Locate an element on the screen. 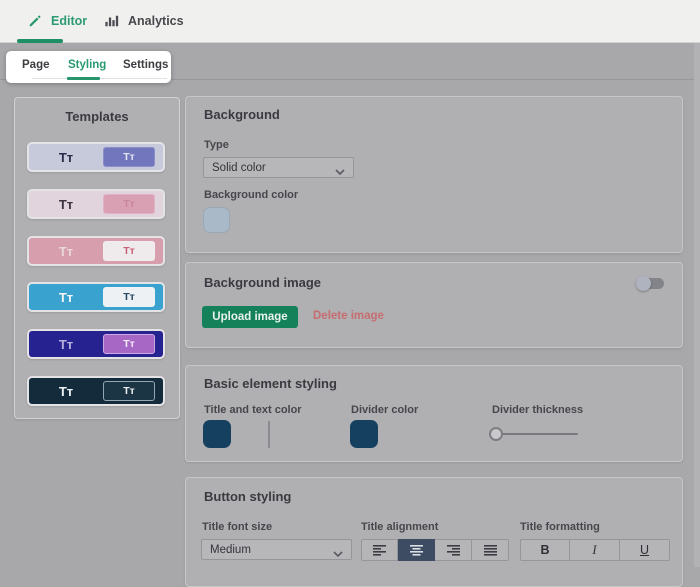 Image resolution: width=700 pixels, height=587 pixels. bold-button: B is located at coordinates (545, 550).